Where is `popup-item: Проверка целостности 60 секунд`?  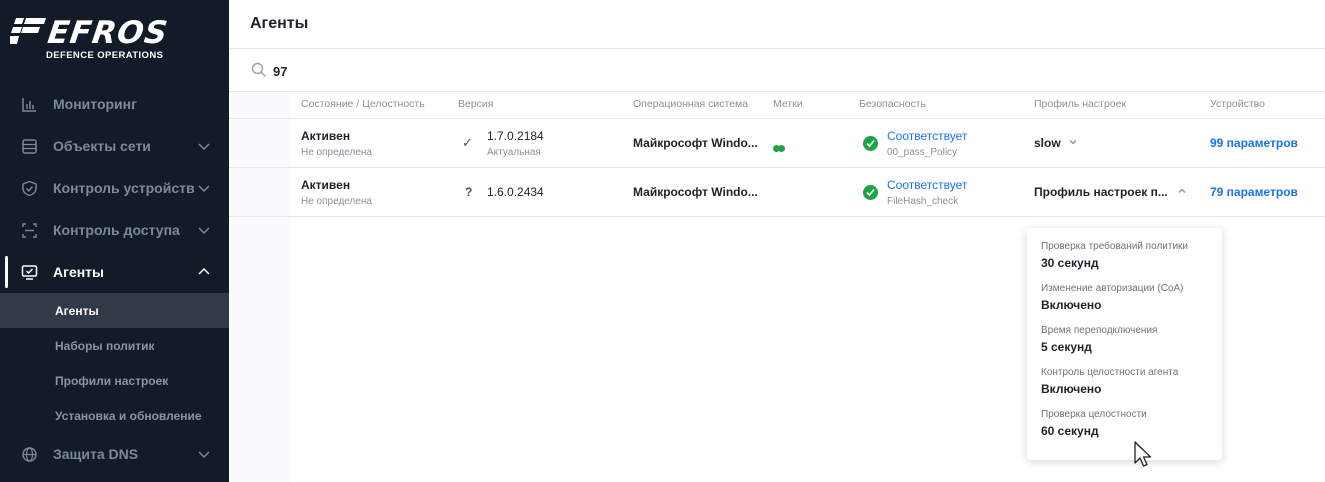
popup-item: Проверка целостности 60 секунд is located at coordinates (1094, 423).